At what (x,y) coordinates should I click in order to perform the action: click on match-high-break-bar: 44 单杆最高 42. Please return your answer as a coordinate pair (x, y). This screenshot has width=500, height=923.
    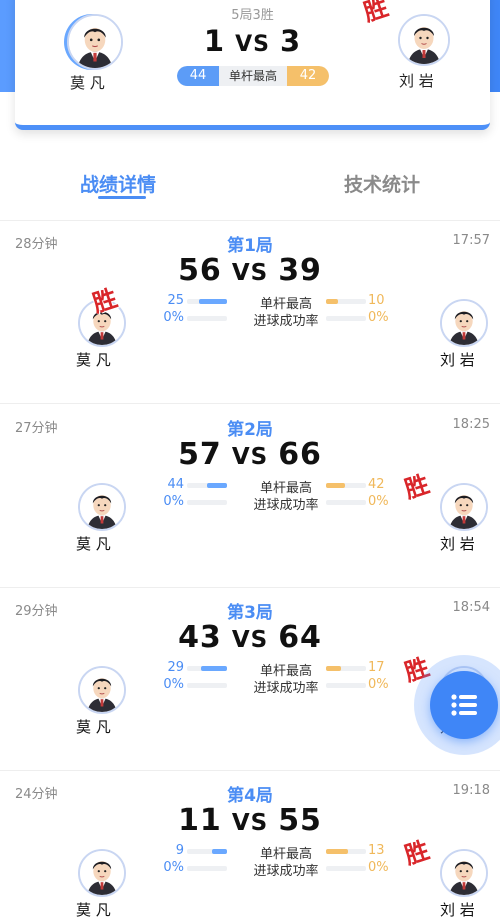
    Looking at the image, I should click on (253, 76).